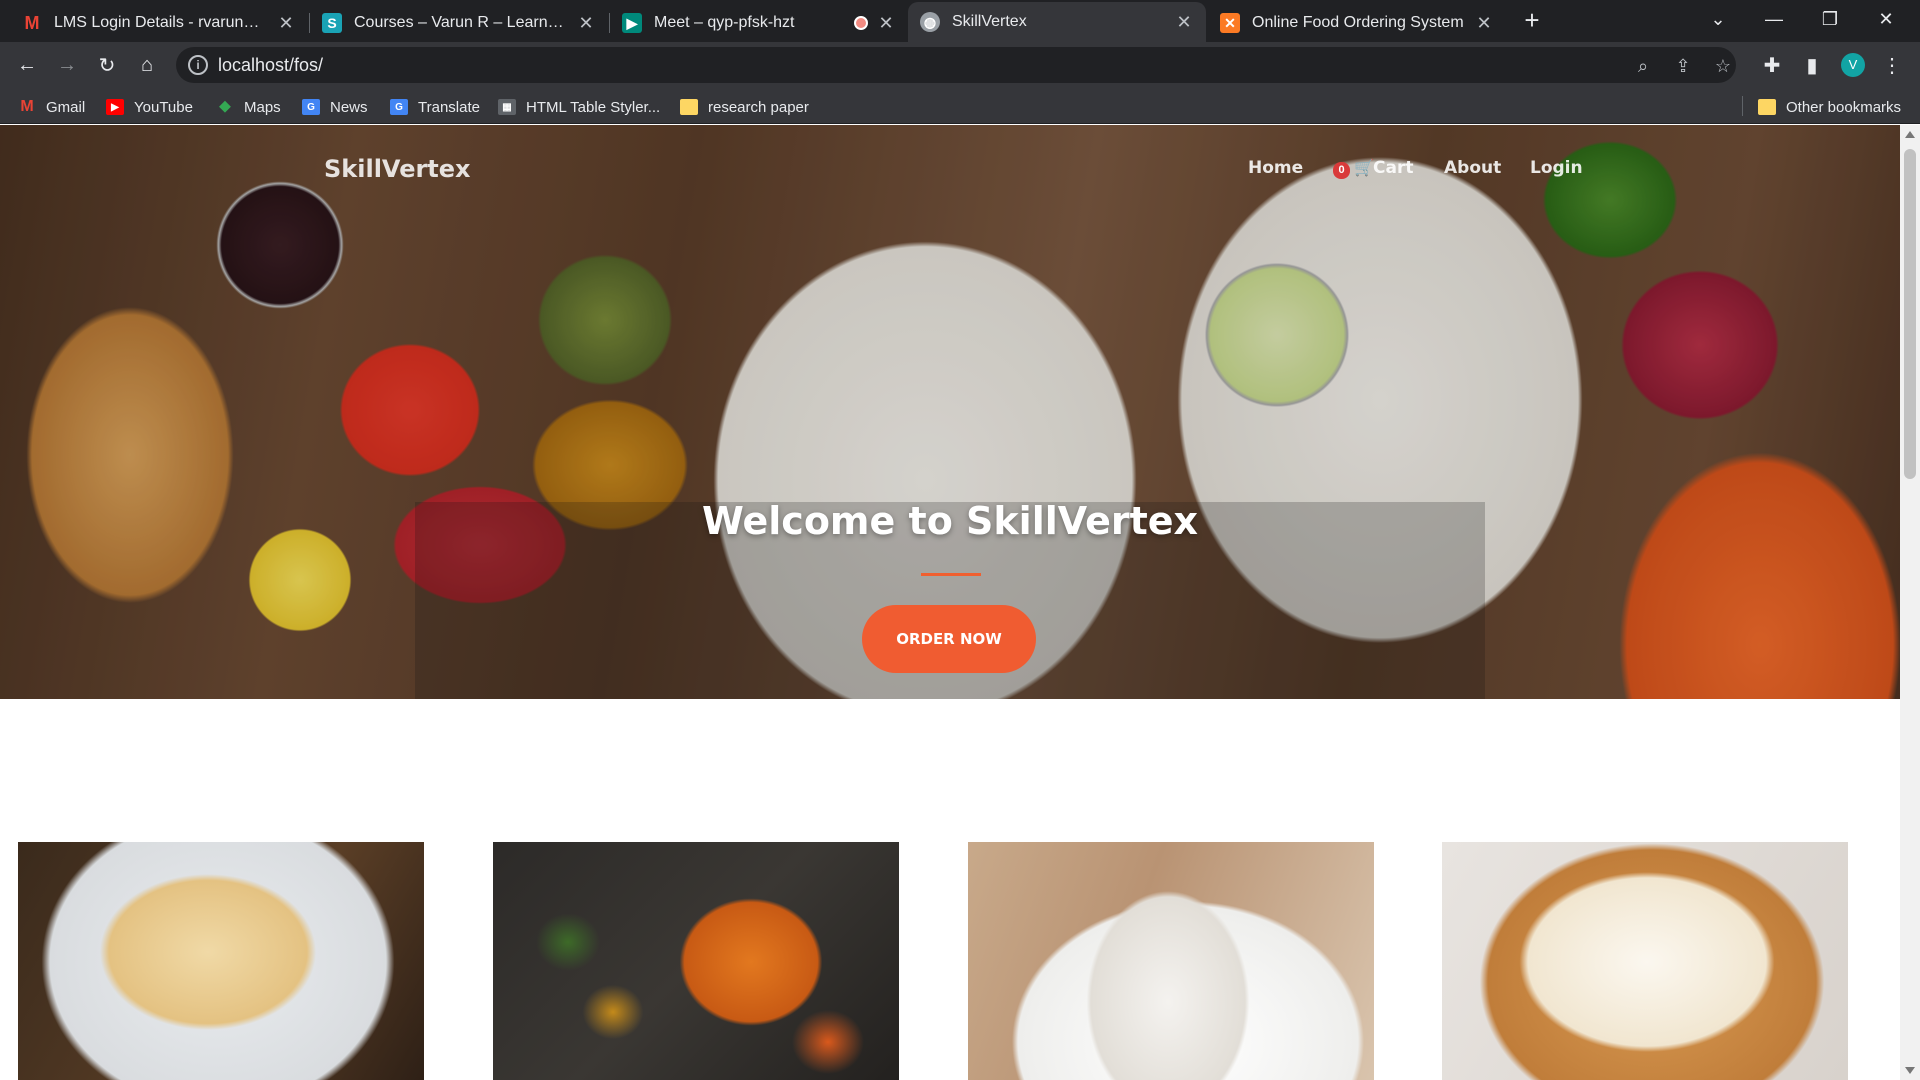  I want to click on cart-count-badge: 0, so click(1341, 170).